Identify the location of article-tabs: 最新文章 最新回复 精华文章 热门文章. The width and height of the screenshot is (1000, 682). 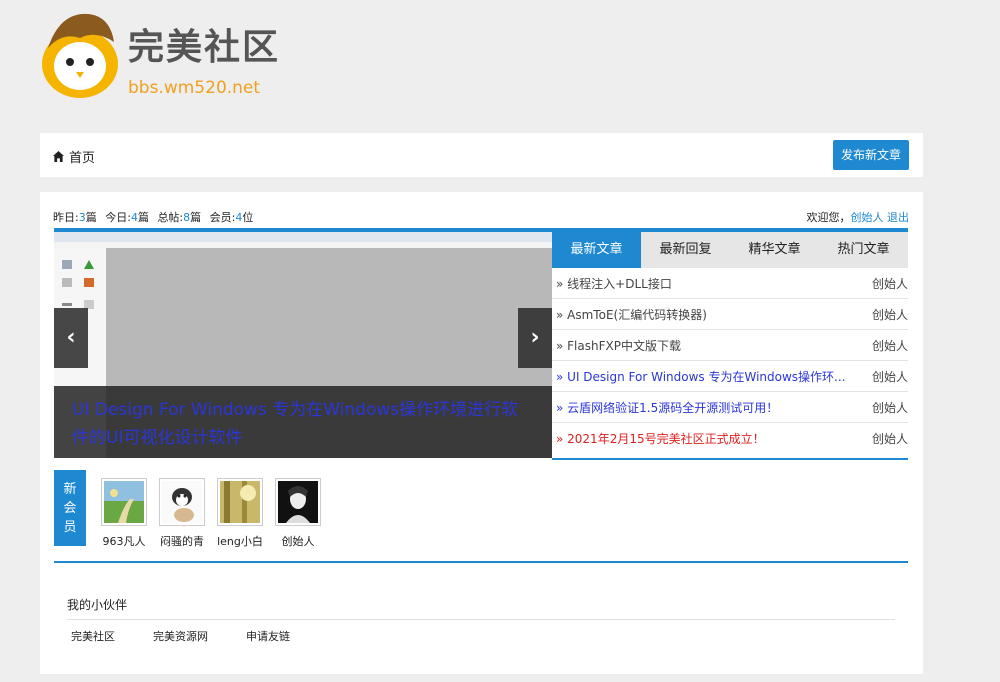
(730, 248).